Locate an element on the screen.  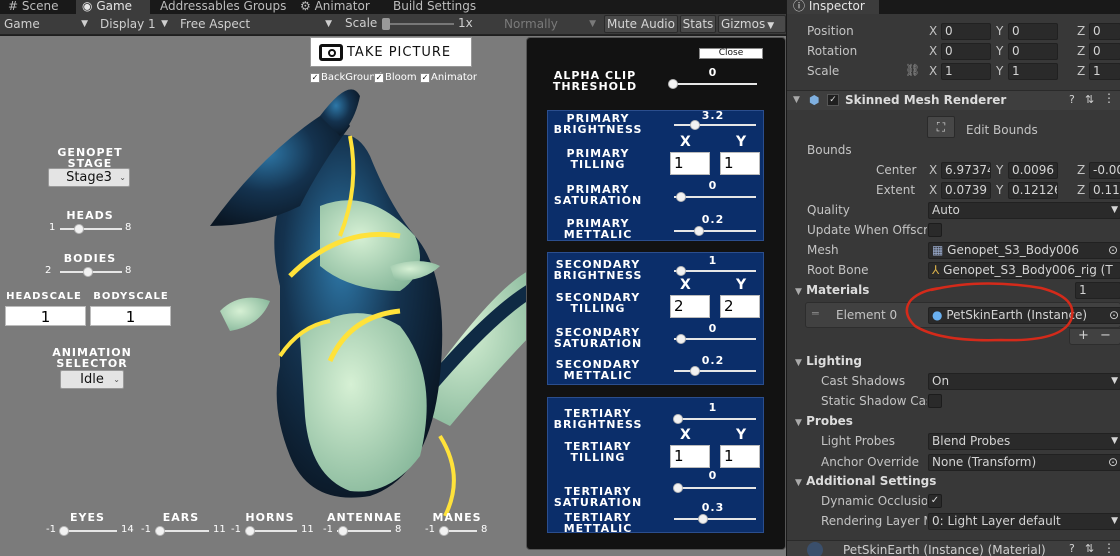
probes-foldout: ▼ Probes is located at coordinates (824, 421).